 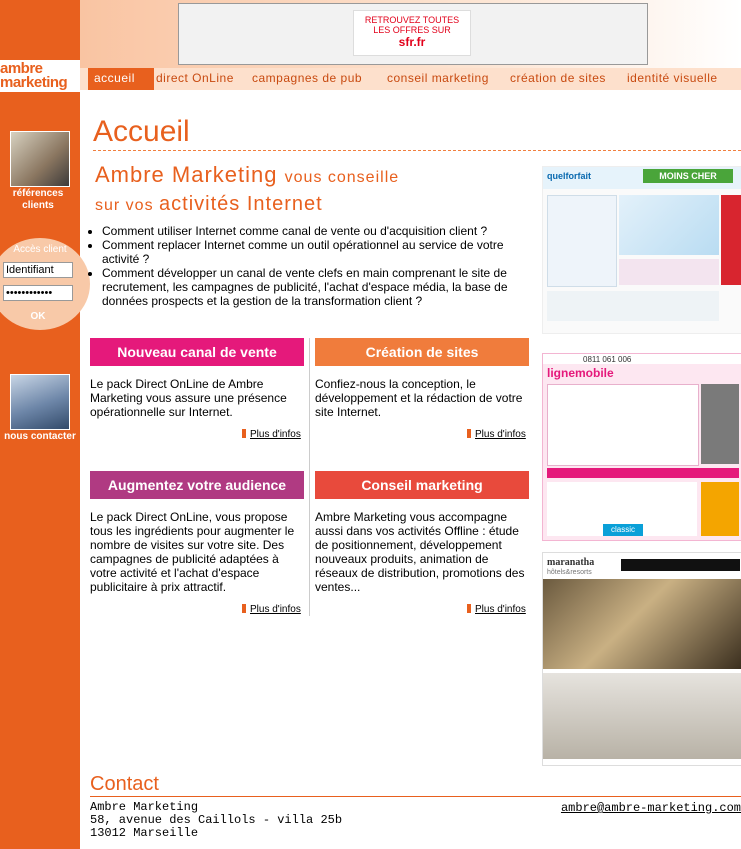 What do you see at coordinates (642, 624) in the screenshot?
I see `shot-hero-photo` at bounding box center [642, 624].